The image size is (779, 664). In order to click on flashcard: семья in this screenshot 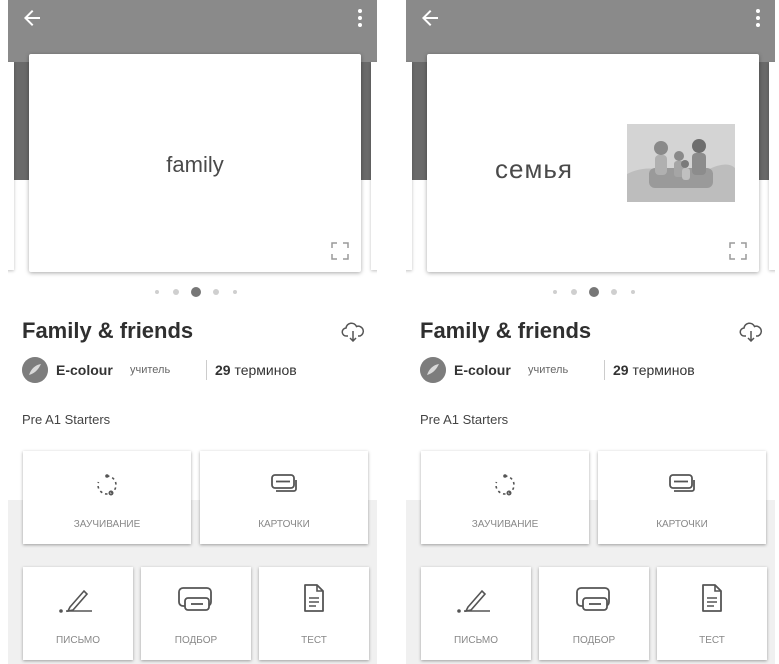, I will do `click(593, 163)`.